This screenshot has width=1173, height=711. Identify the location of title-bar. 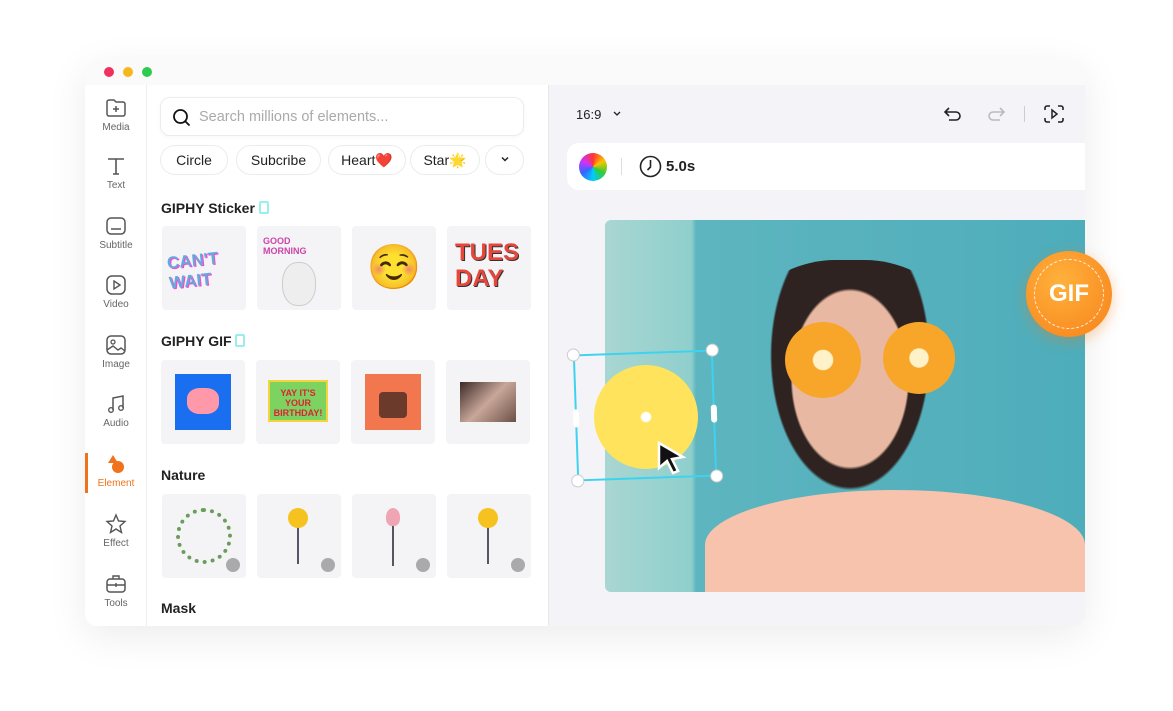
(585, 72).